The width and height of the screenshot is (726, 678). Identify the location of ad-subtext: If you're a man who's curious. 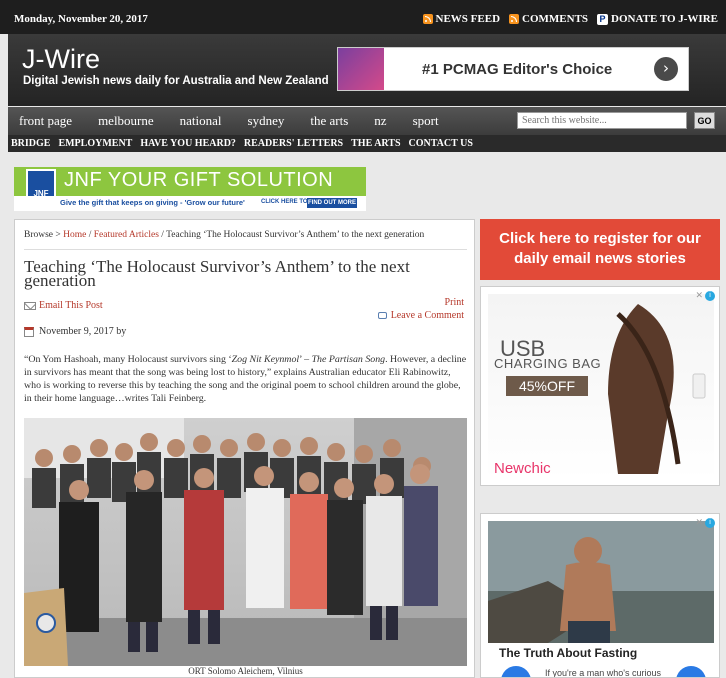
(603, 673).